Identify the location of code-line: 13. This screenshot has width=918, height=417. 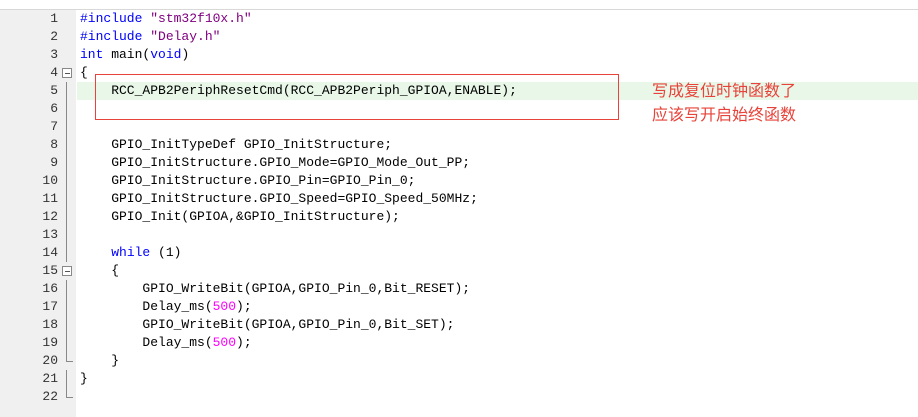
(459, 235).